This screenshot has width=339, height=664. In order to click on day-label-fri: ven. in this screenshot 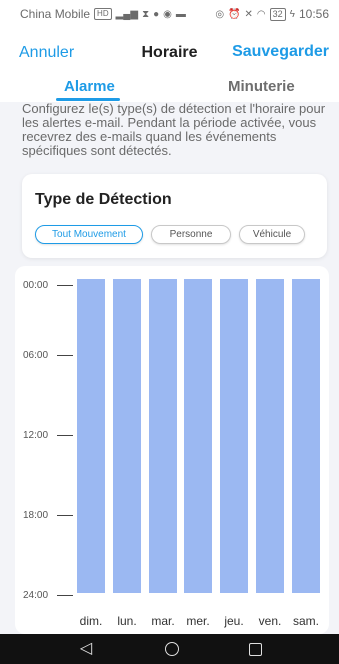, I will do `click(270, 621)`.